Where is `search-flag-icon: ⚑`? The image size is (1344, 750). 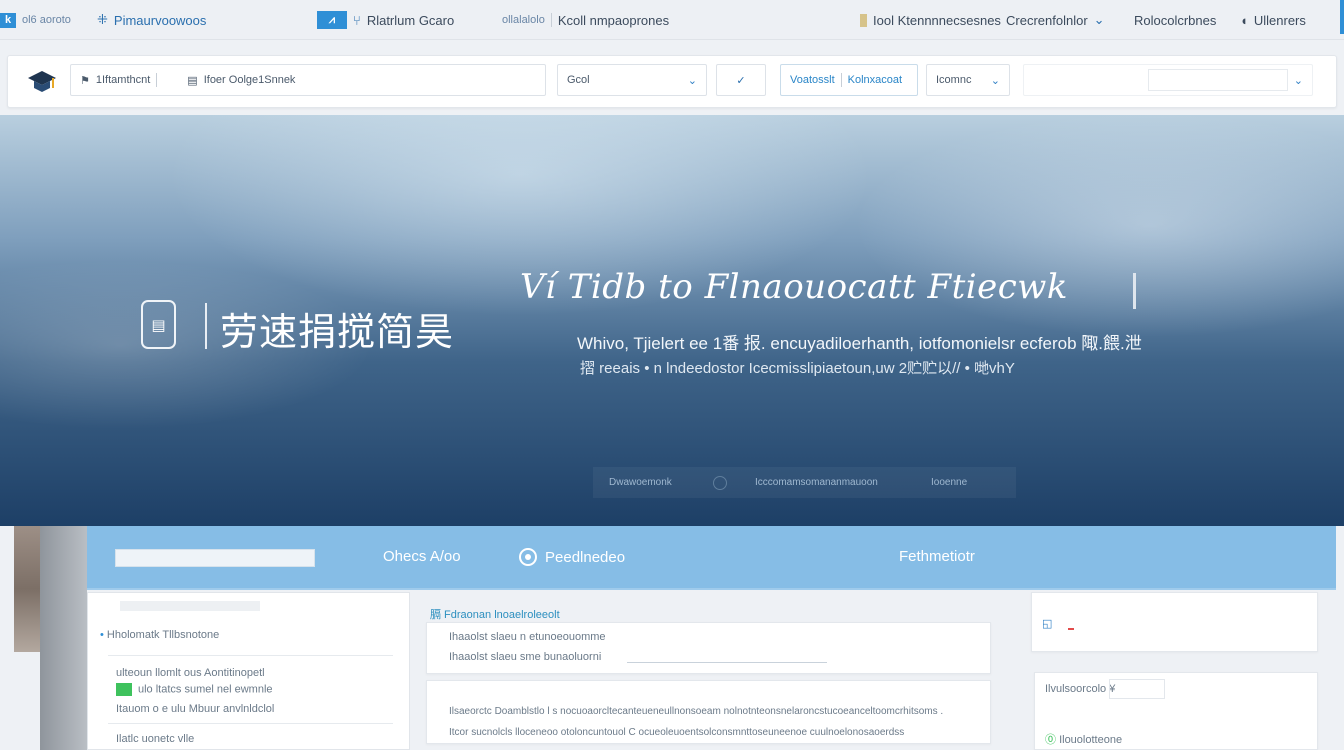 search-flag-icon: ⚑ is located at coordinates (85, 80).